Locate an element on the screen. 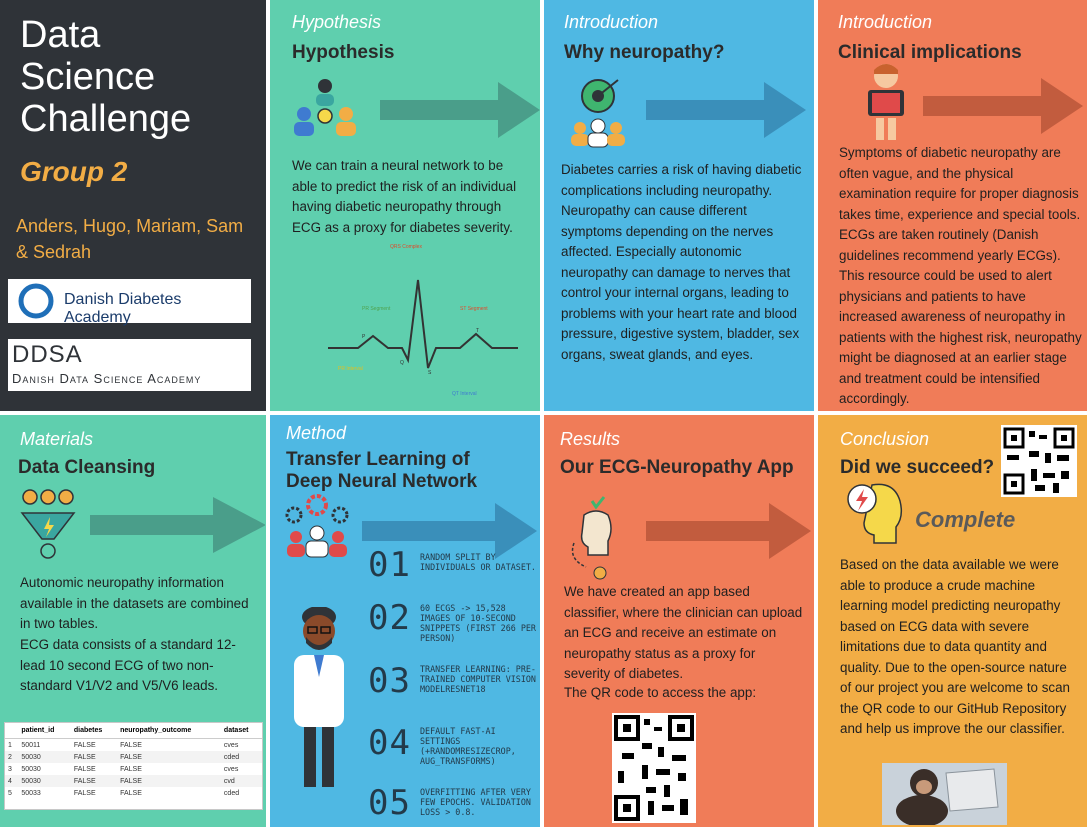 This screenshot has height=827, width=1087. table-header: dataset is located at coordinates (241, 731).